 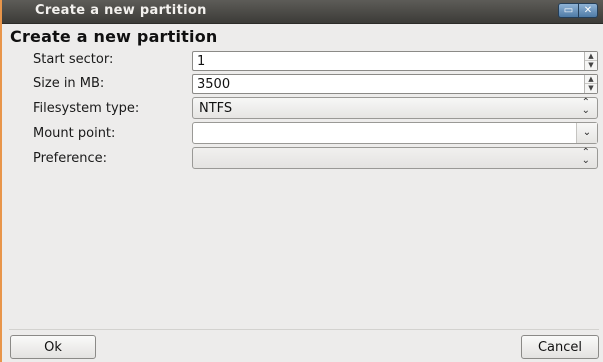 What do you see at coordinates (114, 36) in the screenshot?
I see `dialog-heading: Create a new partition` at bounding box center [114, 36].